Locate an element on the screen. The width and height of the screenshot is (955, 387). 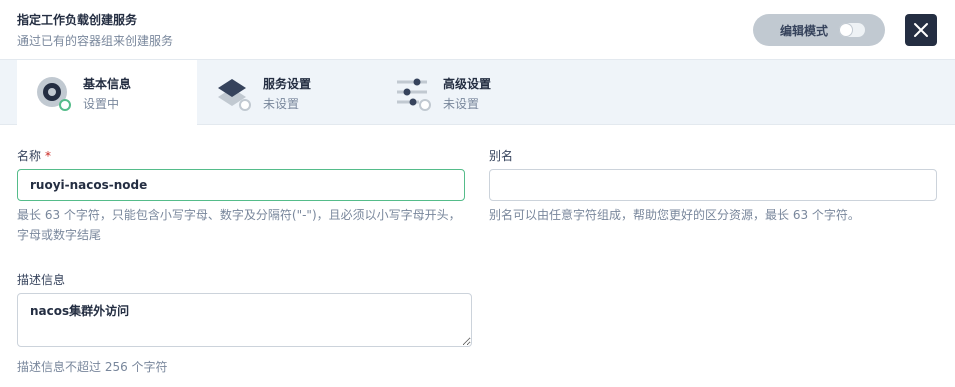
tab-label: 基本信息 is located at coordinates (107, 84).